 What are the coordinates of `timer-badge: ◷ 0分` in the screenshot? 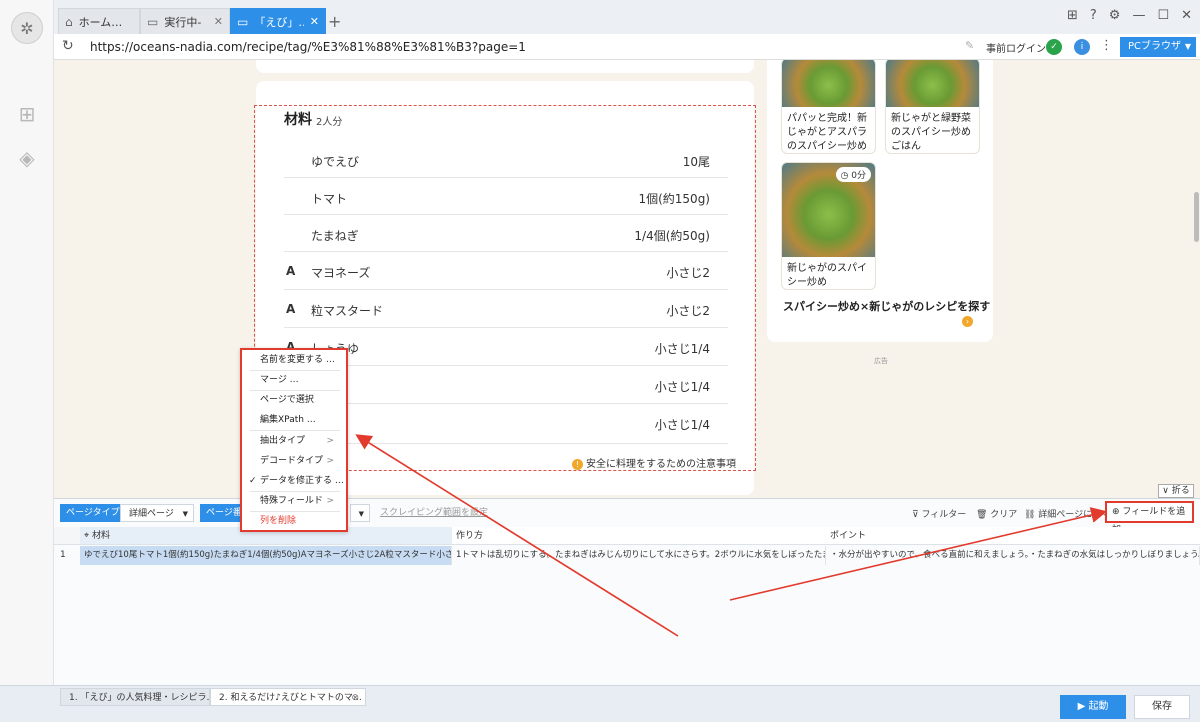 It's located at (853, 174).